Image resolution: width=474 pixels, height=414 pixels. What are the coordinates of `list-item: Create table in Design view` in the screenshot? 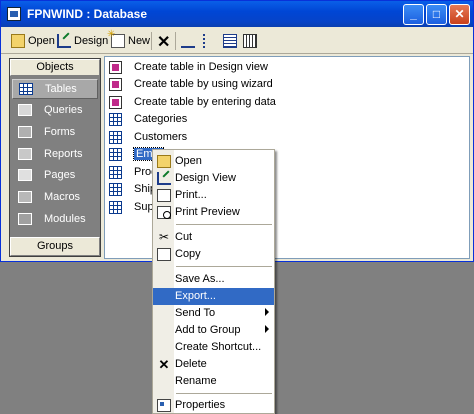 It's located at (188, 67).